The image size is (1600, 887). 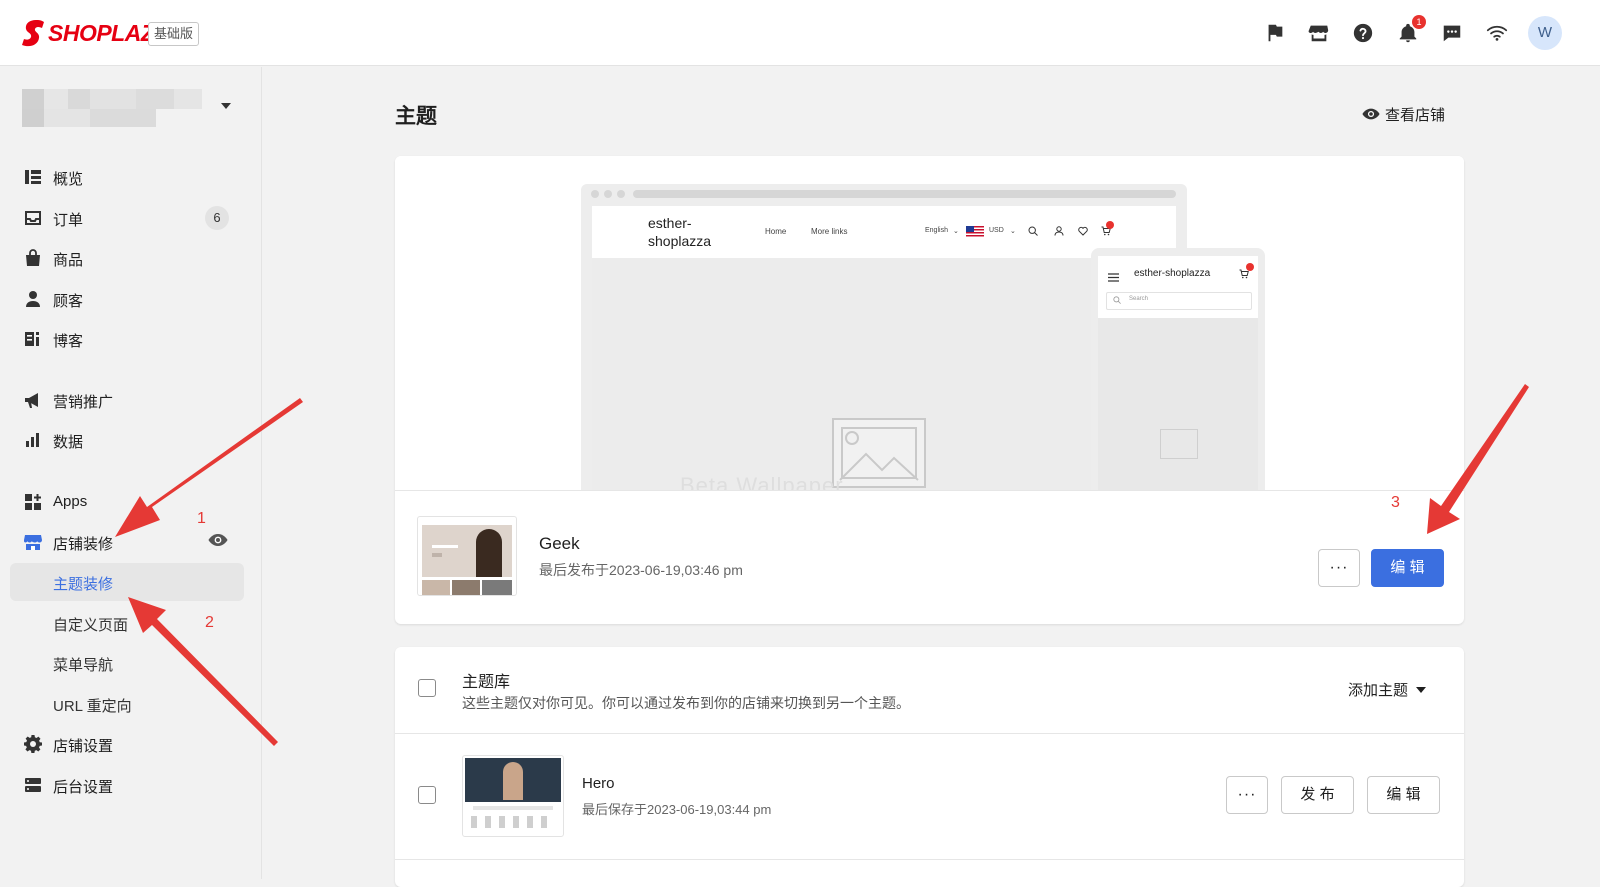 I want to click on view-store-link: 查看店铺, so click(x=1403, y=114).